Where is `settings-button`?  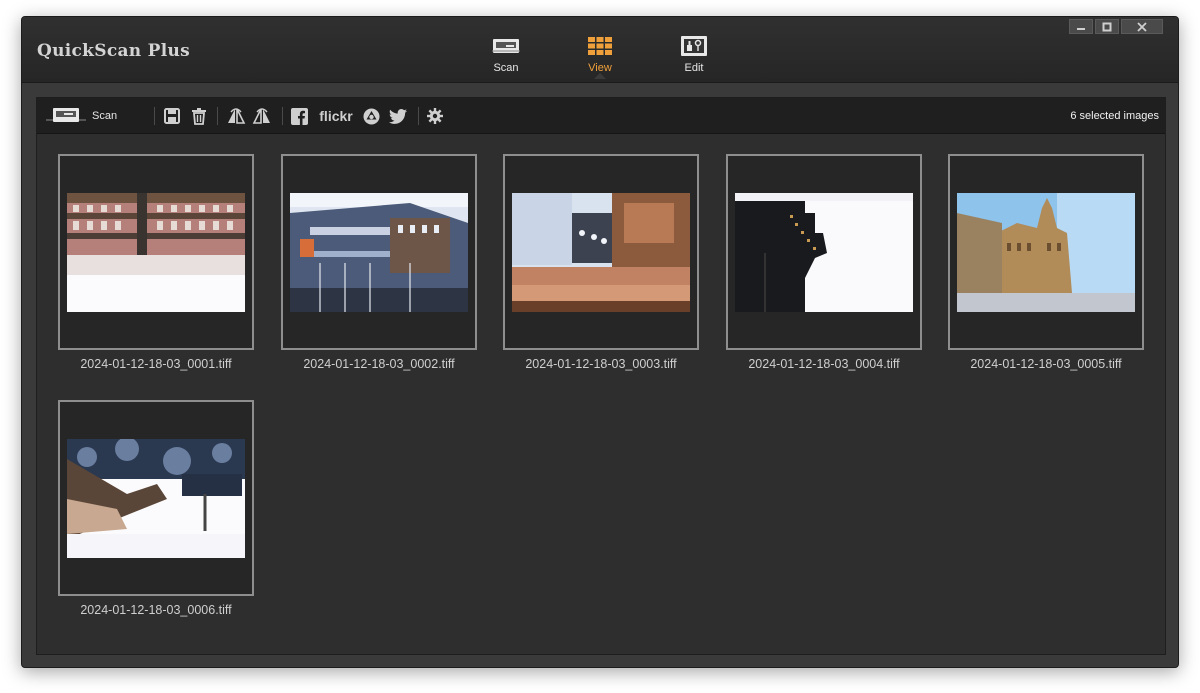
settings-button is located at coordinates (435, 116).